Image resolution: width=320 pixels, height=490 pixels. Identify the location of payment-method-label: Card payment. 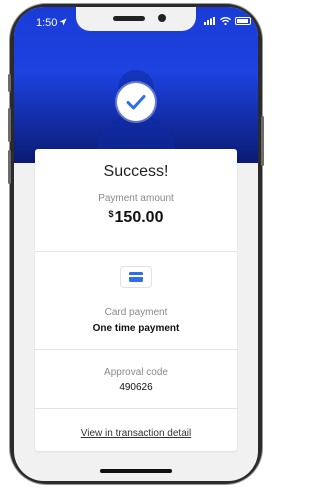
(136, 312).